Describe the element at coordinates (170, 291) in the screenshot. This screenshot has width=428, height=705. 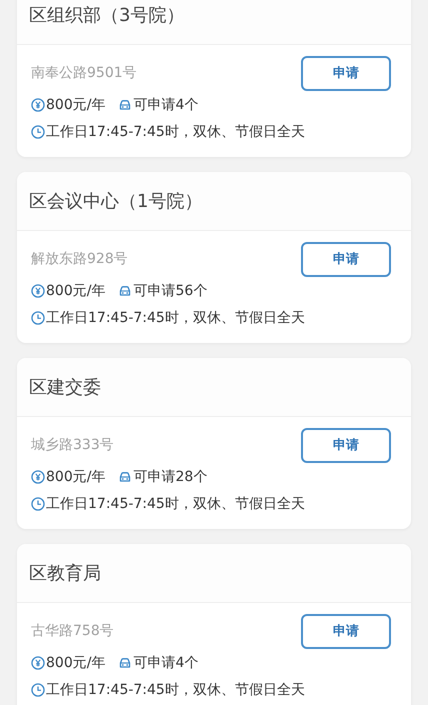
I see `availability-text: 可申请56个` at that location.